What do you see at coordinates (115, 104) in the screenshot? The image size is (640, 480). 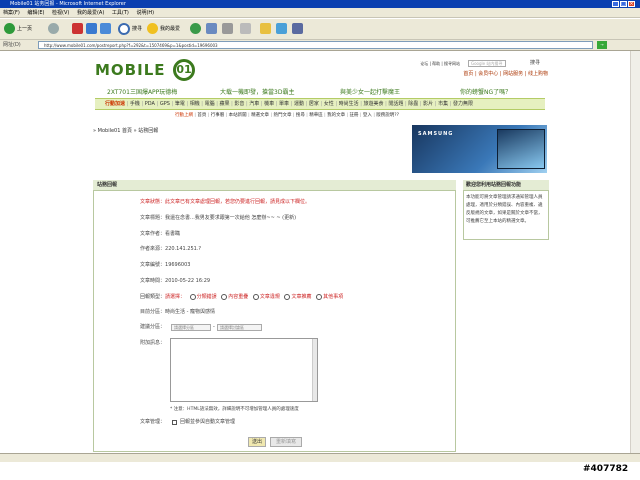 I see `category-nav-item-1: 行動加速` at bounding box center [115, 104].